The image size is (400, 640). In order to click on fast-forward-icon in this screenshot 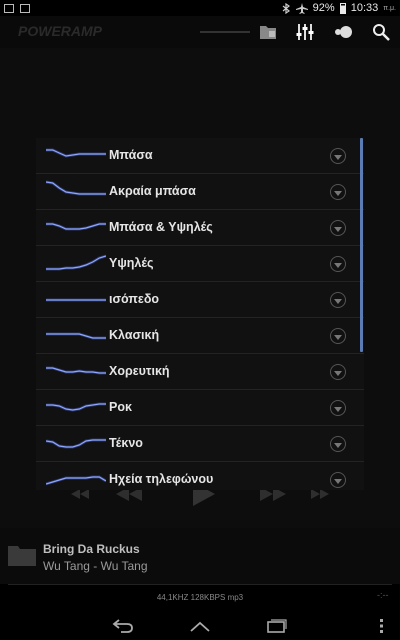, I will do `click(320, 494)`.